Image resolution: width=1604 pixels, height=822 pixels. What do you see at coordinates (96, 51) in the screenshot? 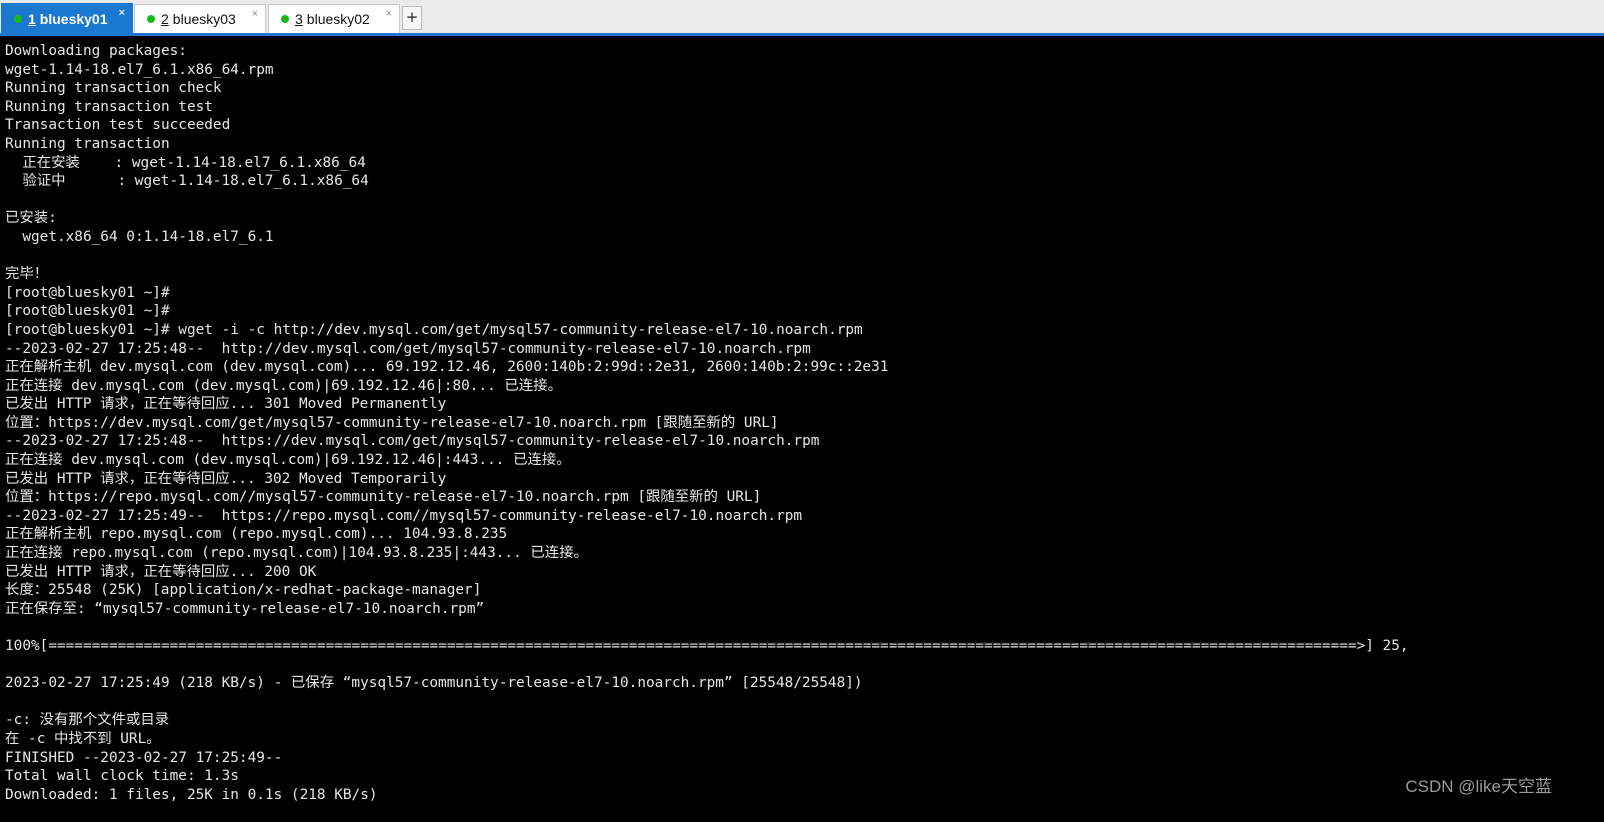
I see `terminal-line: Downloading packages:` at bounding box center [96, 51].